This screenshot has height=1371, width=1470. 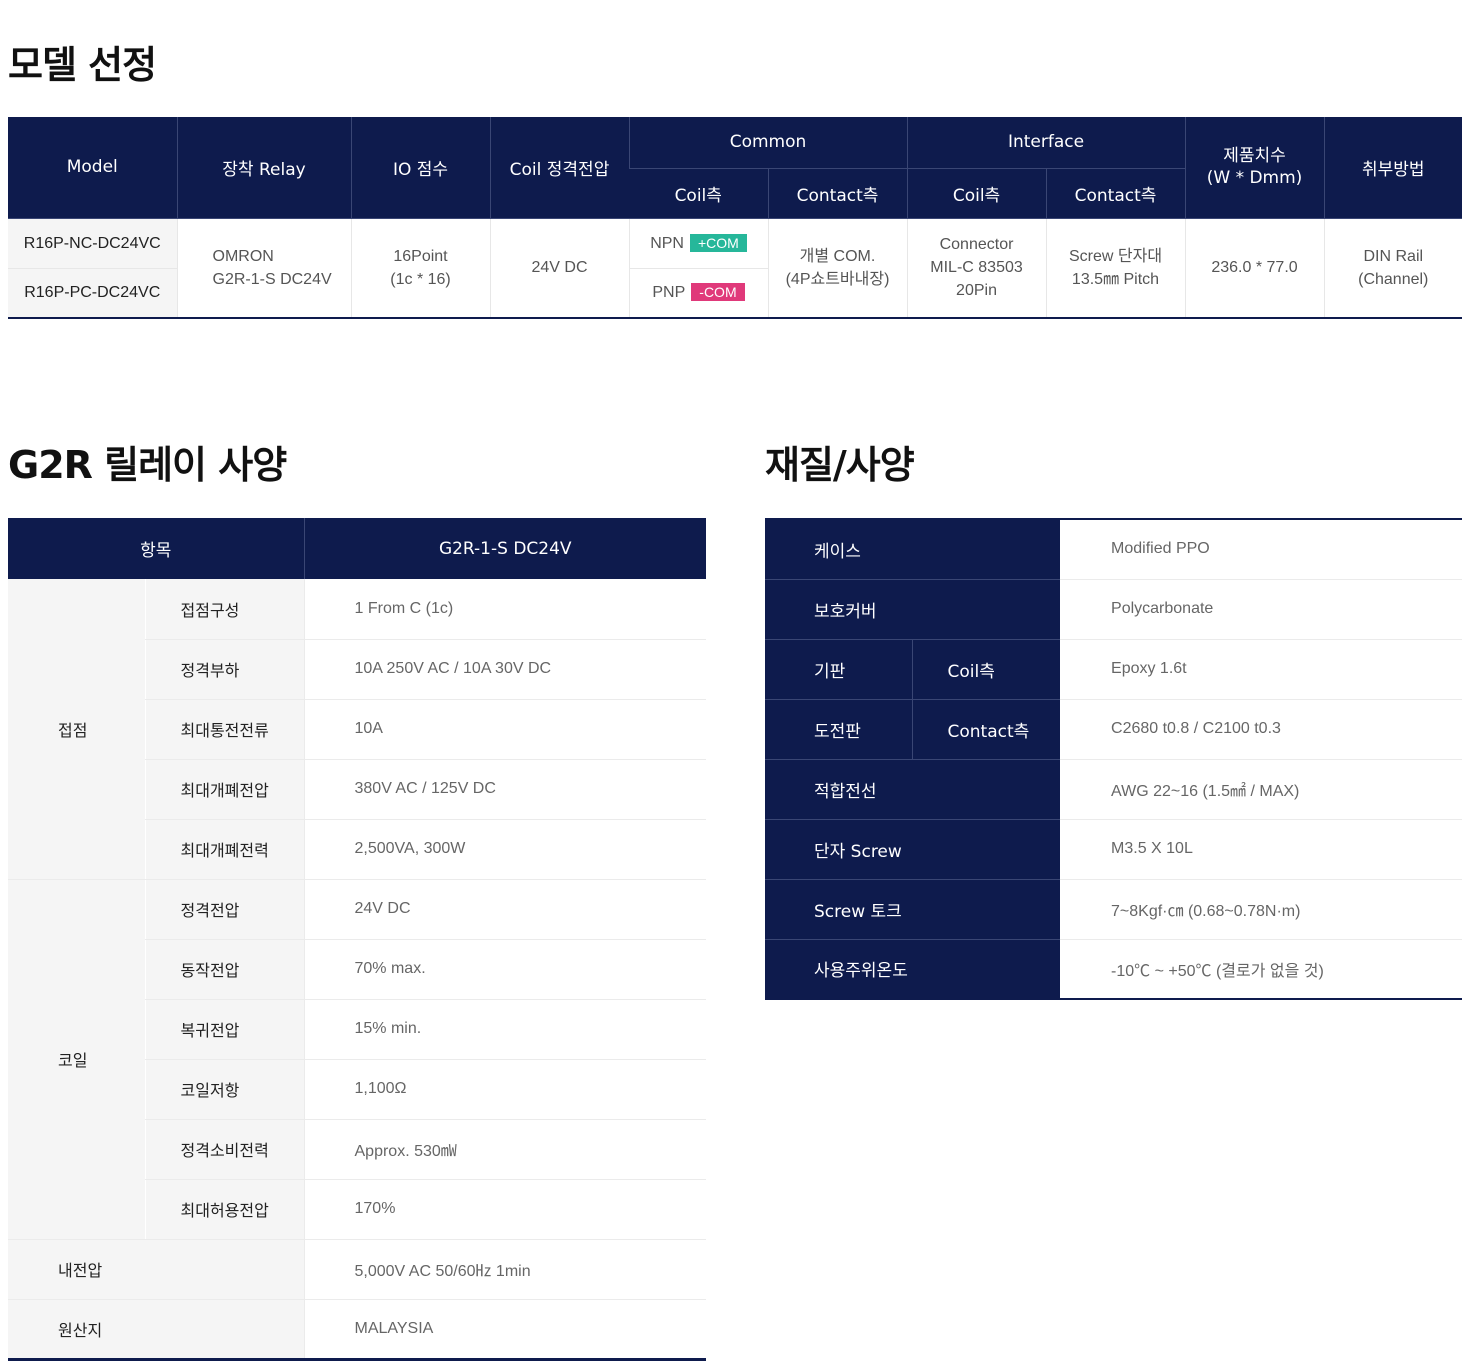 What do you see at coordinates (840, 465) in the screenshot?
I see `material-section-title: 재질/사양` at bounding box center [840, 465].